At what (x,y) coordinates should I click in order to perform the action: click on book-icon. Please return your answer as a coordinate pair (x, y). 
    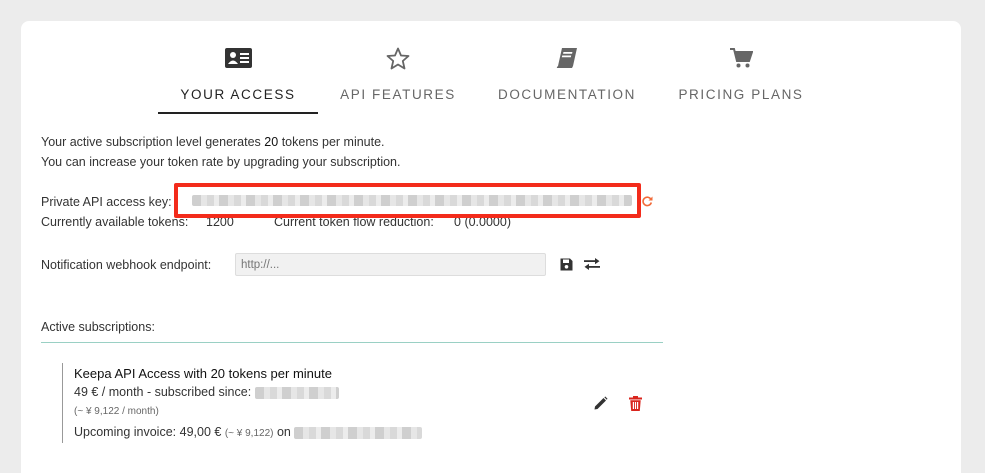
    Looking at the image, I should click on (567, 58).